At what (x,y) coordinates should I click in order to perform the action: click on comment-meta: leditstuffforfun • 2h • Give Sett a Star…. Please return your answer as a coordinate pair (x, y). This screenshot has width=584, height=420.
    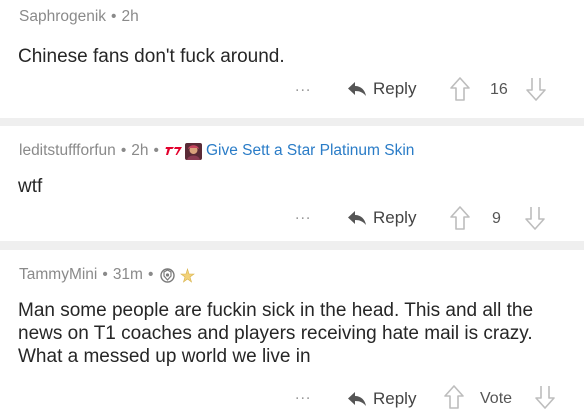
    Looking at the image, I should click on (216, 151).